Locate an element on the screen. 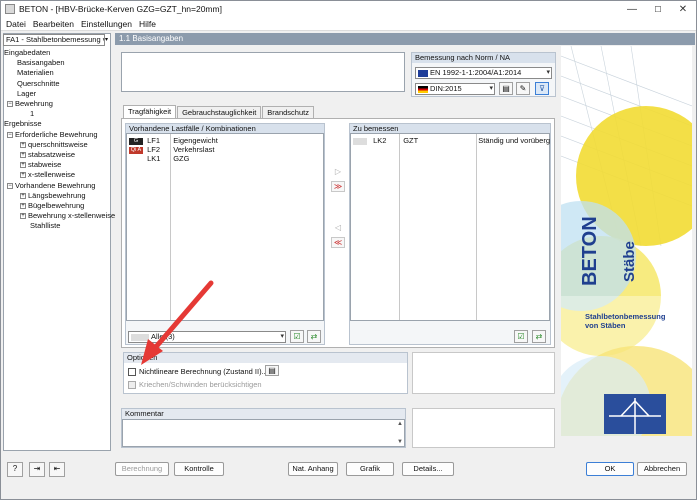  kontrolle-button: Kontrolle is located at coordinates (199, 469).